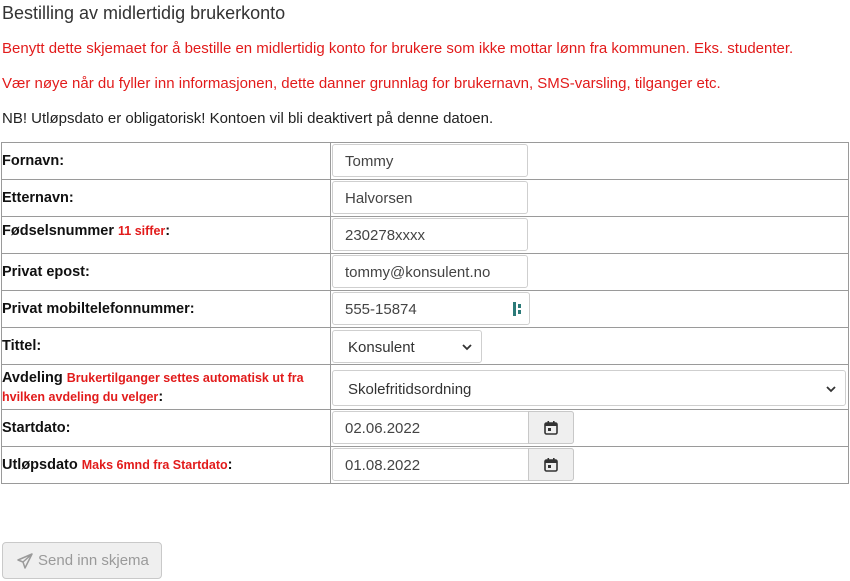 The image size is (850, 581). What do you see at coordinates (36, 428) in the screenshot?
I see `startdato-label: Startdato:` at bounding box center [36, 428].